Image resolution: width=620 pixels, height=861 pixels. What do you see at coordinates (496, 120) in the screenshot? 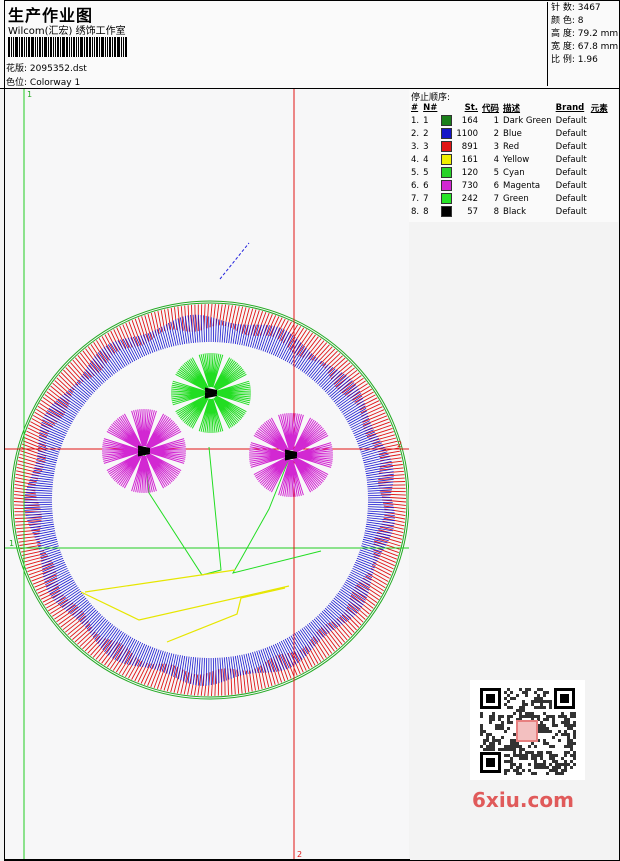
I see `stop-code: 1` at bounding box center [496, 120].